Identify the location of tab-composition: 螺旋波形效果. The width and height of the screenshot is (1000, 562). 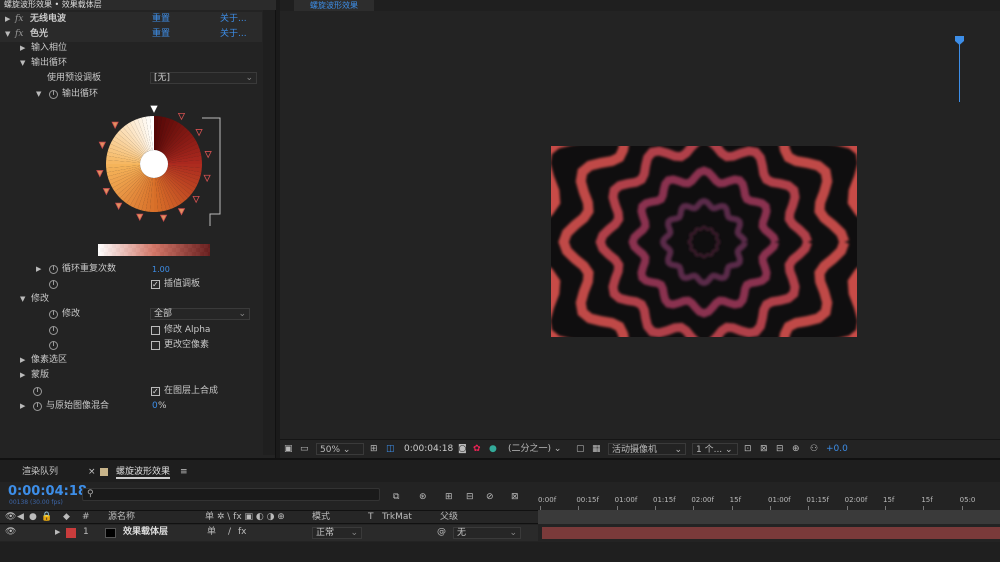
(143, 472).